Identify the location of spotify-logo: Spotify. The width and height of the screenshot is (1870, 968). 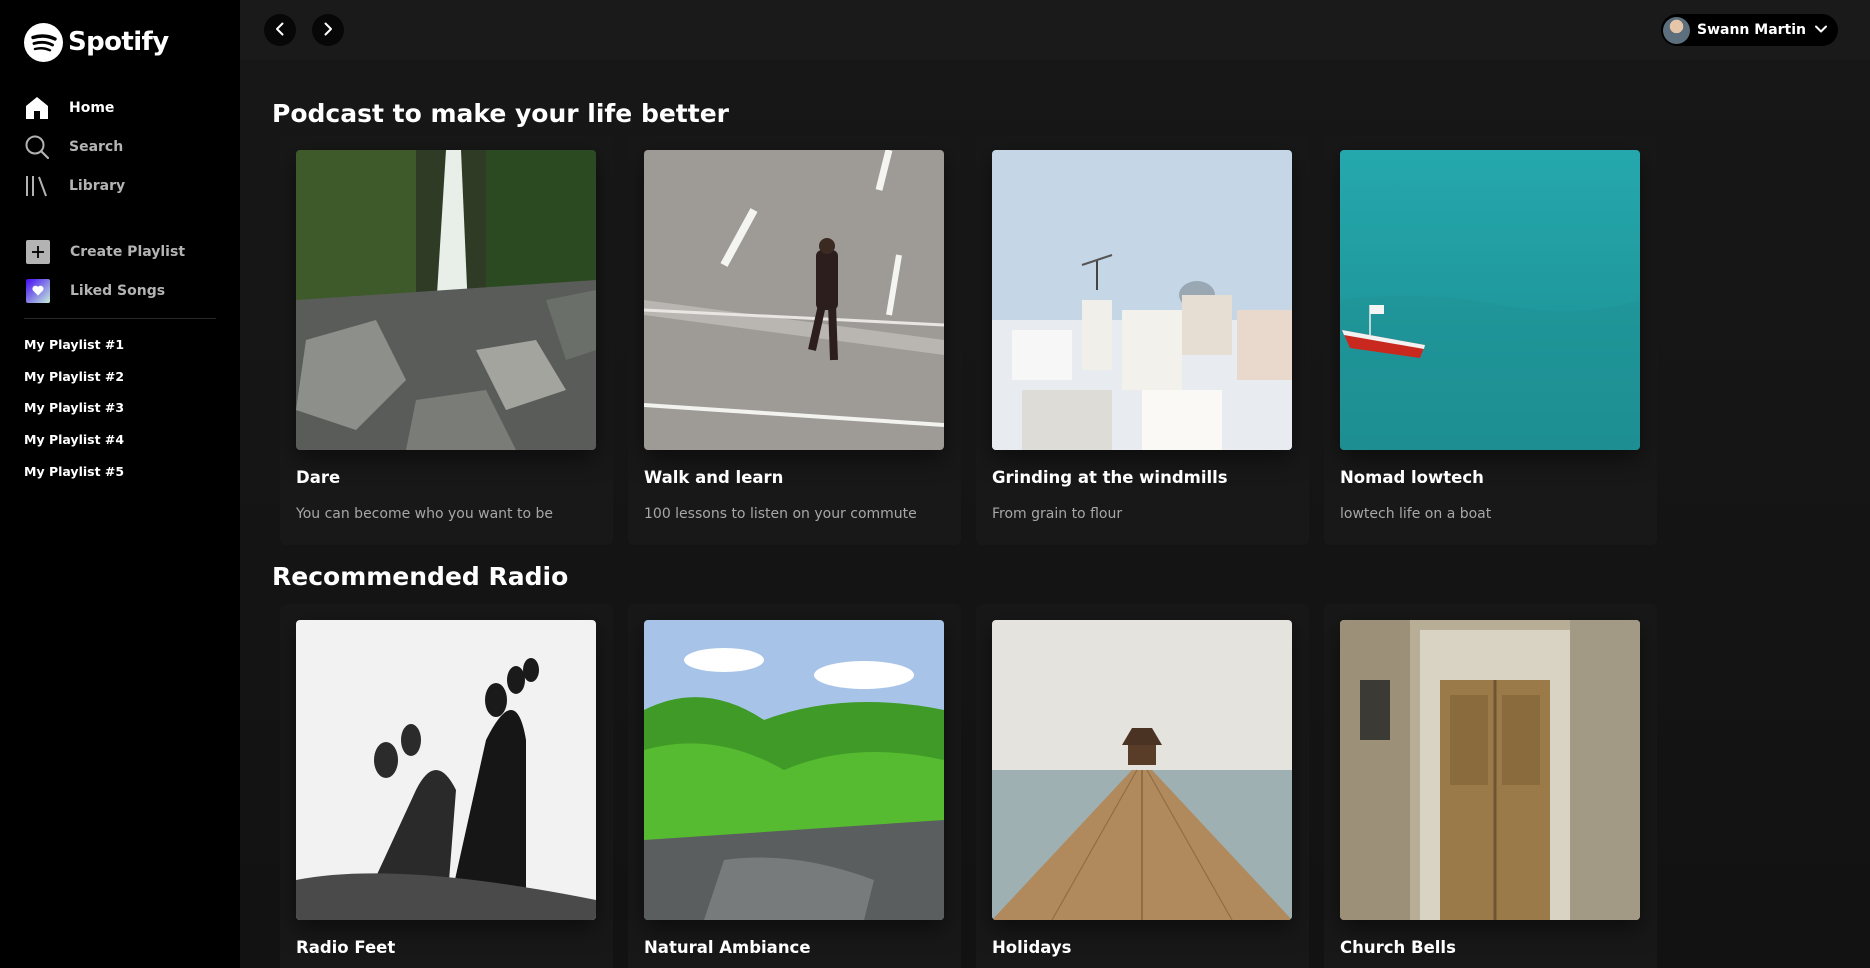
(120, 42).